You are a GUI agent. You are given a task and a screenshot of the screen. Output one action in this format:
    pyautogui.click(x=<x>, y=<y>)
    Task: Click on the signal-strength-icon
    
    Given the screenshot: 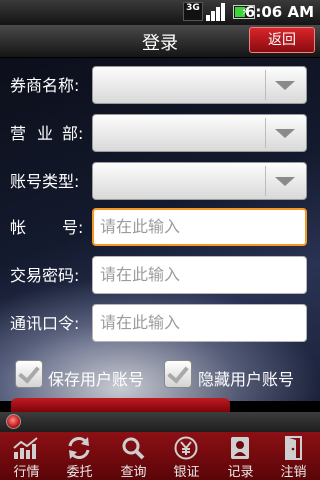 What is the action you would take?
    pyautogui.click(x=217, y=12)
    